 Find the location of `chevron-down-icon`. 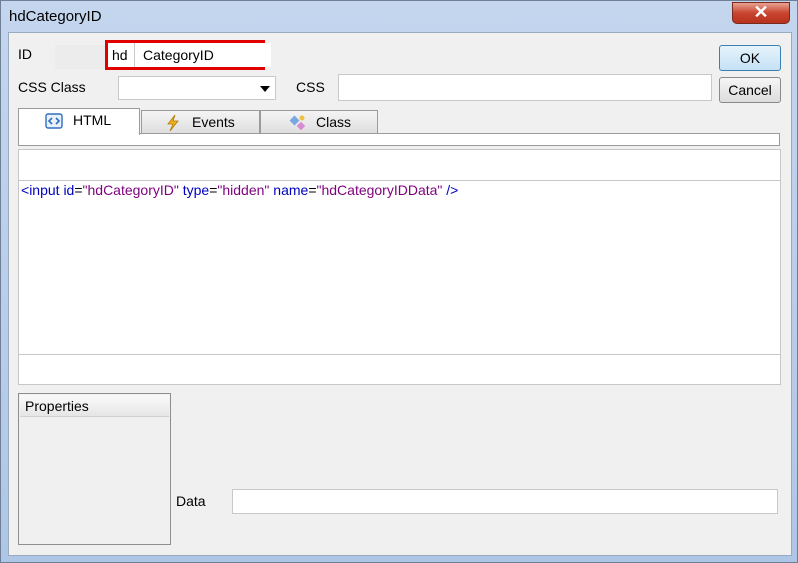

chevron-down-icon is located at coordinates (265, 89).